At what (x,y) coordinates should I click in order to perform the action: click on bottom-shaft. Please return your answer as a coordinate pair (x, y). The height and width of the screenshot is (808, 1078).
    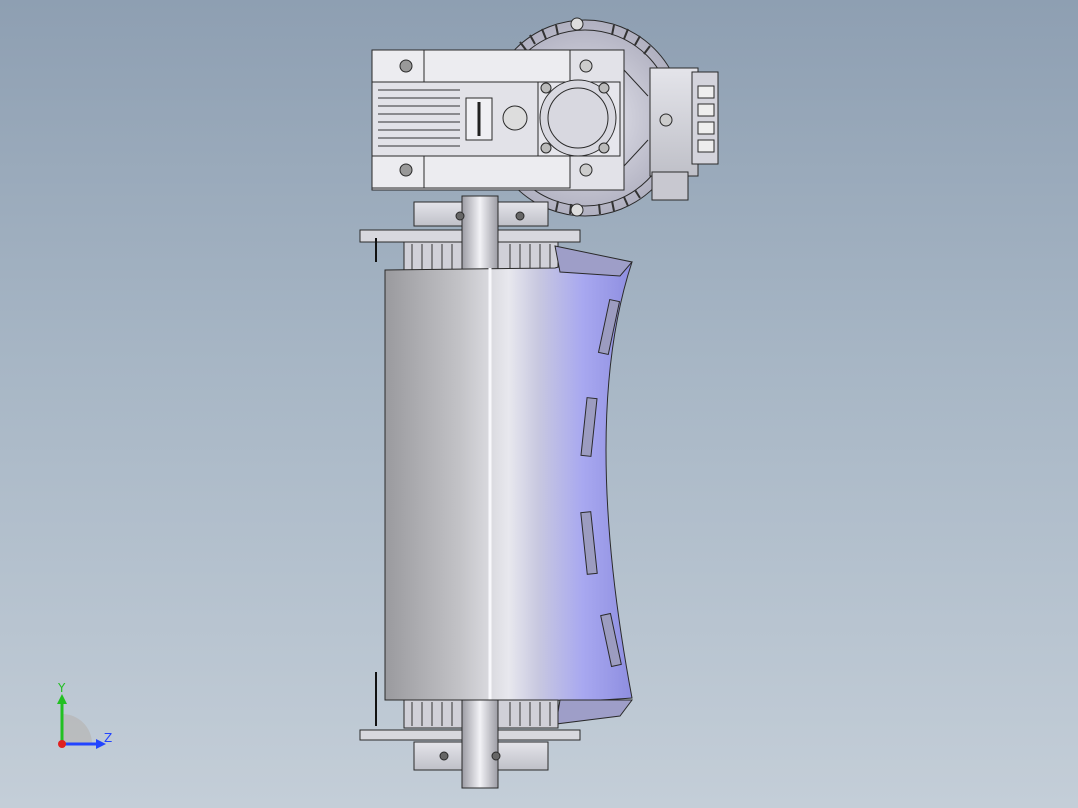
    Looking at the image, I should click on (480, 744).